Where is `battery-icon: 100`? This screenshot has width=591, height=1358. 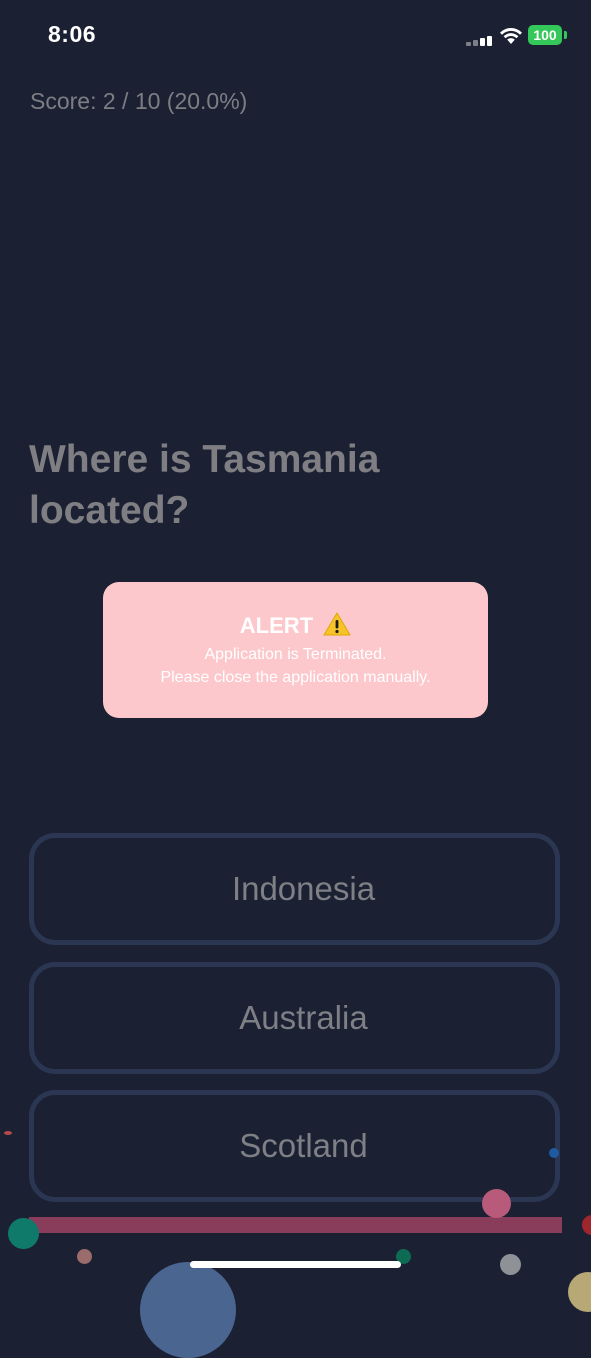
battery-icon: 100 is located at coordinates (545, 35).